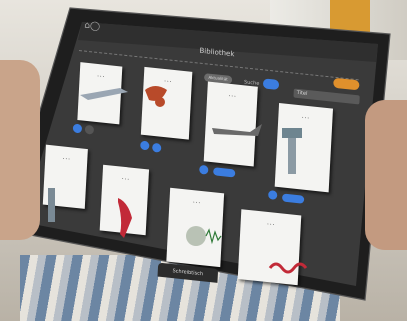 The height and width of the screenshot is (321, 407). What do you see at coordinates (124, 200) in the screenshot?
I see `book-cover-windsock: • • •` at bounding box center [124, 200].